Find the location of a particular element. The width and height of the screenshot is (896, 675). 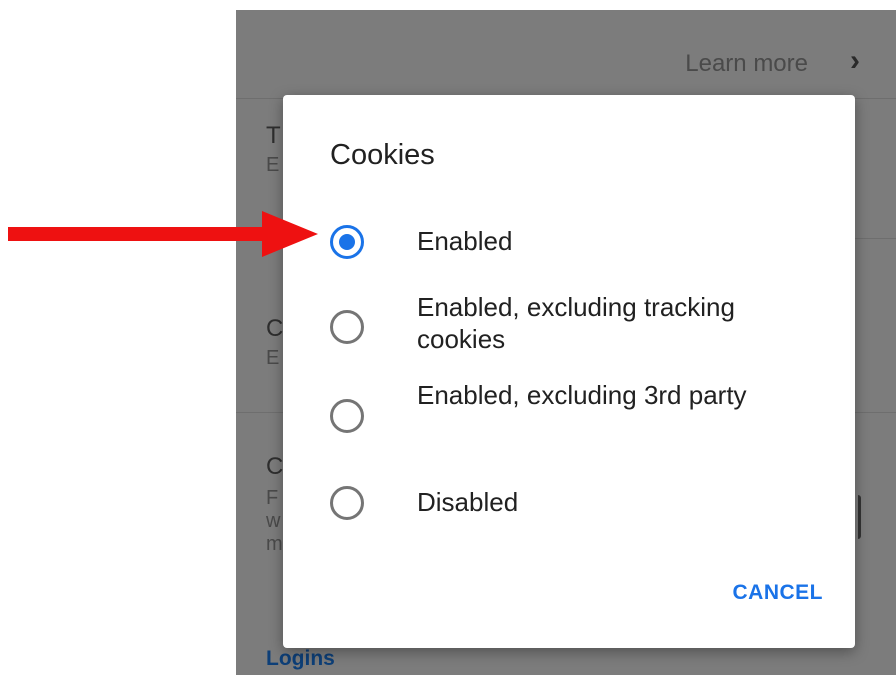

option-enabled: Enabled is located at coordinates (569, 241).